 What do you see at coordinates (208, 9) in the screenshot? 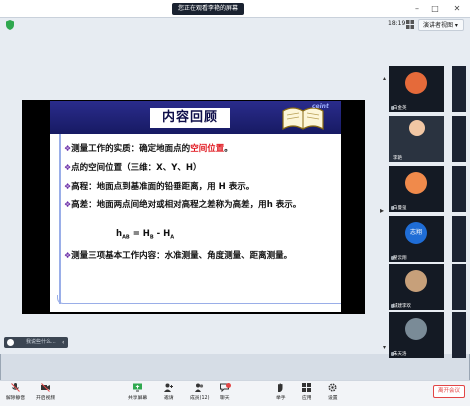
I see `window-title: 您正在观看李艳的屏幕` at bounding box center [208, 9].